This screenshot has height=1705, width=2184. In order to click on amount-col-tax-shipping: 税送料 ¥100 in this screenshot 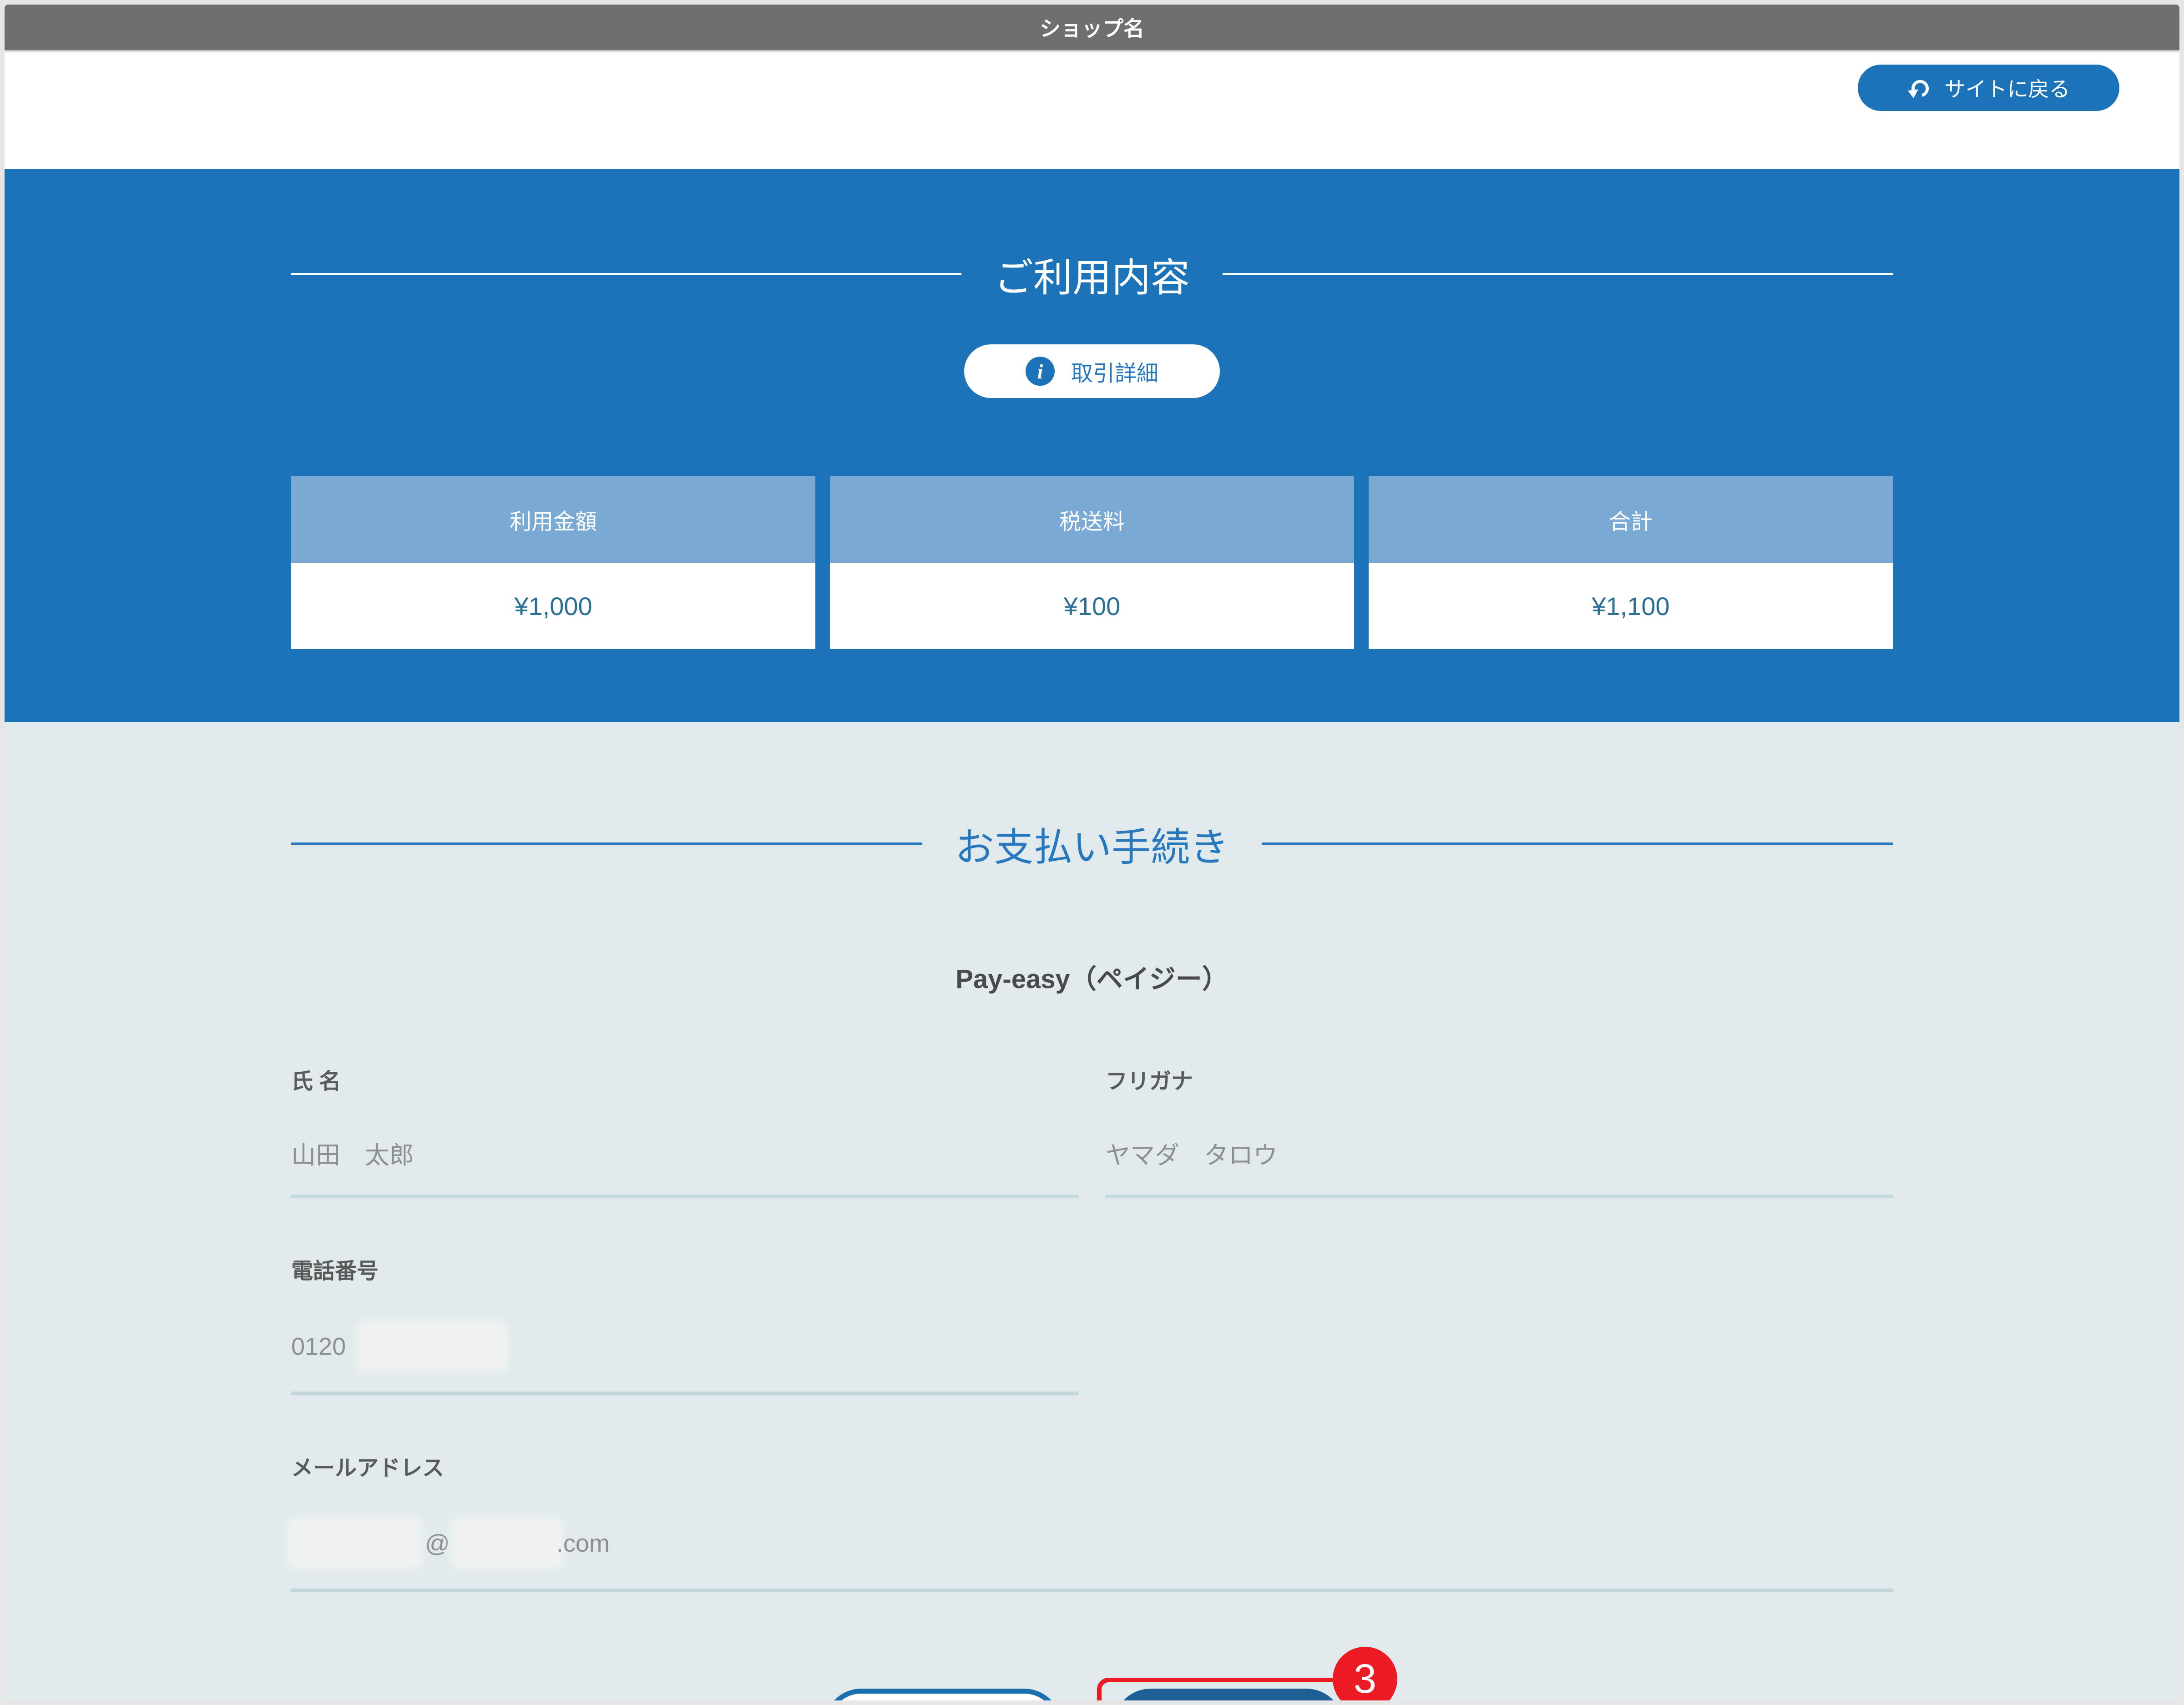, I will do `click(1092, 562)`.